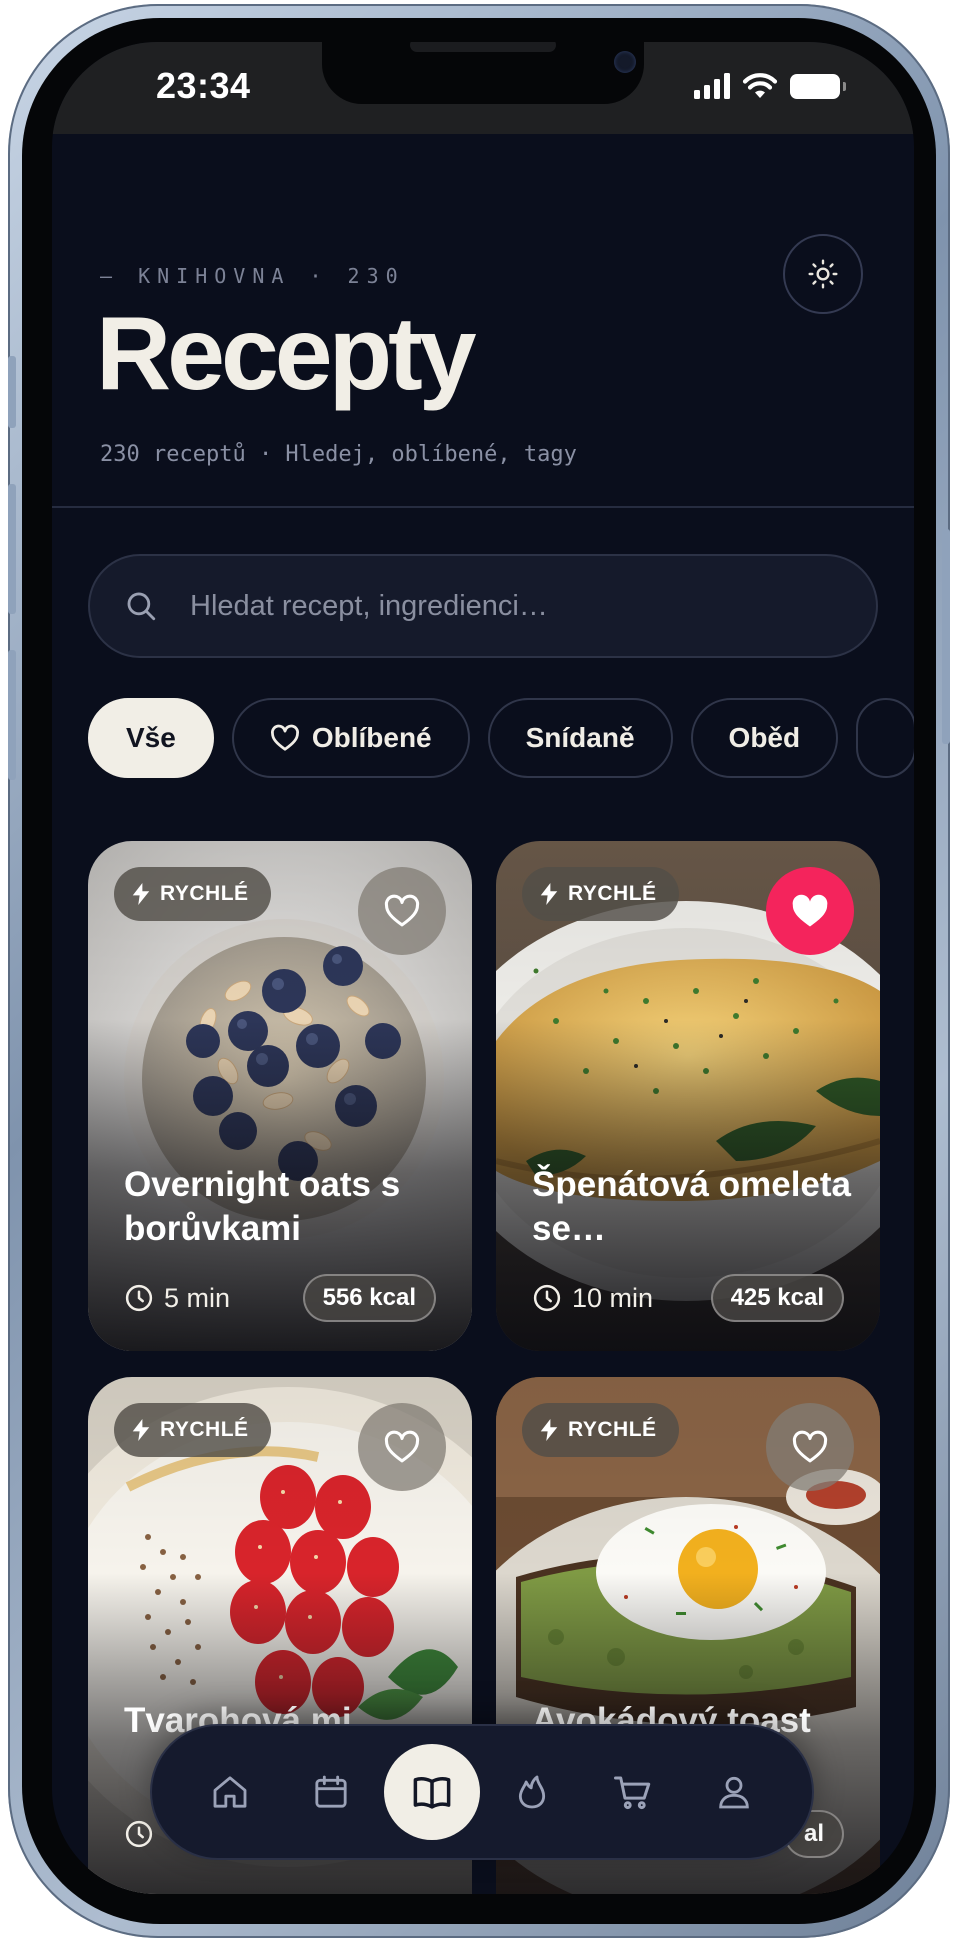 This screenshot has width=956, height=1944. I want to click on nav-calories, so click(532, 1792).